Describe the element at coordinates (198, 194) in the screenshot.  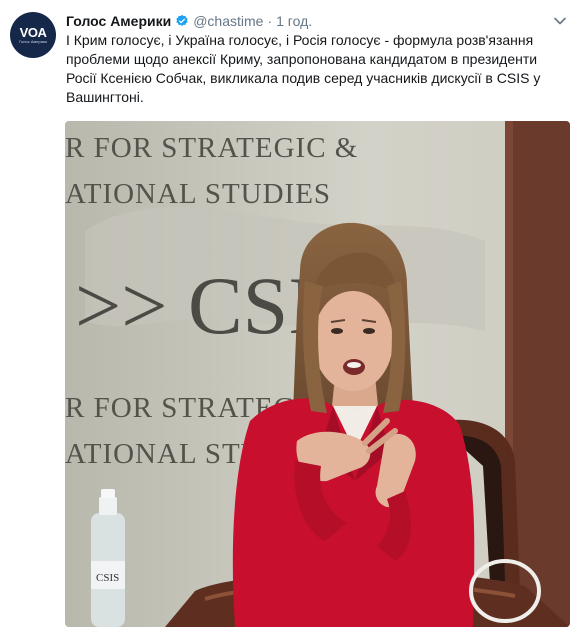
I see `backdrop-text-2: ATIONAL STUDIES` at that location.